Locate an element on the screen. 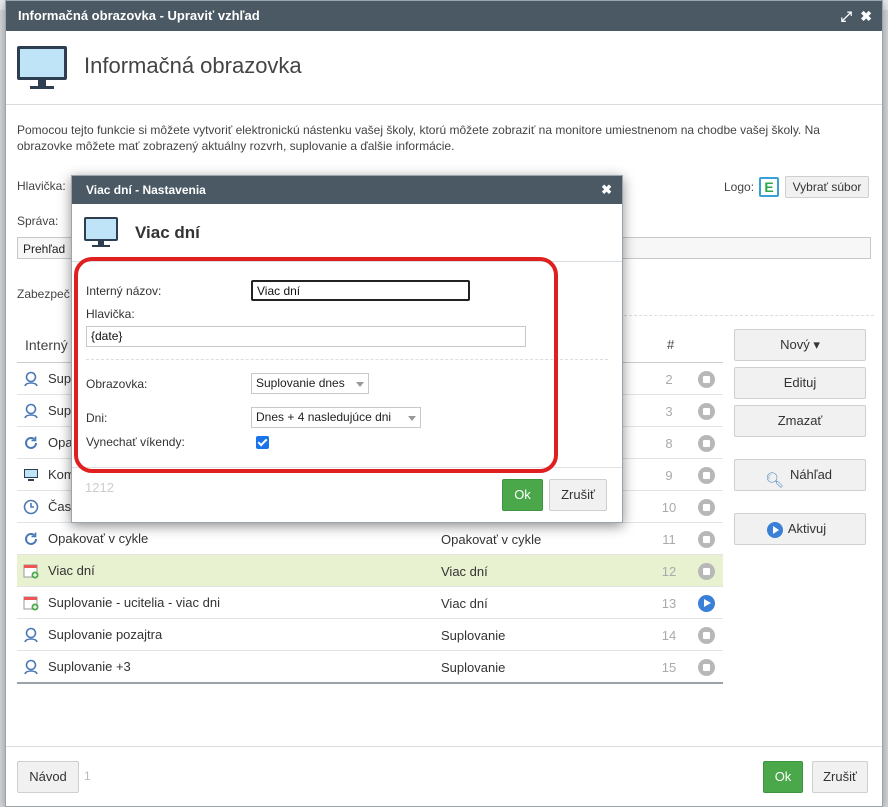 Image resolution: width=888 pixels, height=807 pixels. col-num-header: # is located at coordinates (670, 344).